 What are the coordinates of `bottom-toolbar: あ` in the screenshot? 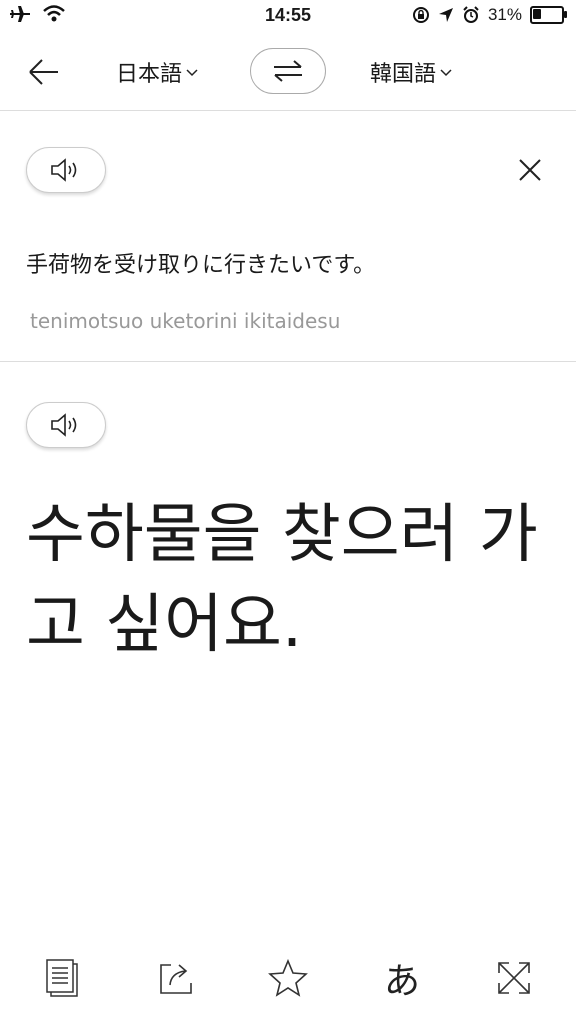 It's located at (288, 981).